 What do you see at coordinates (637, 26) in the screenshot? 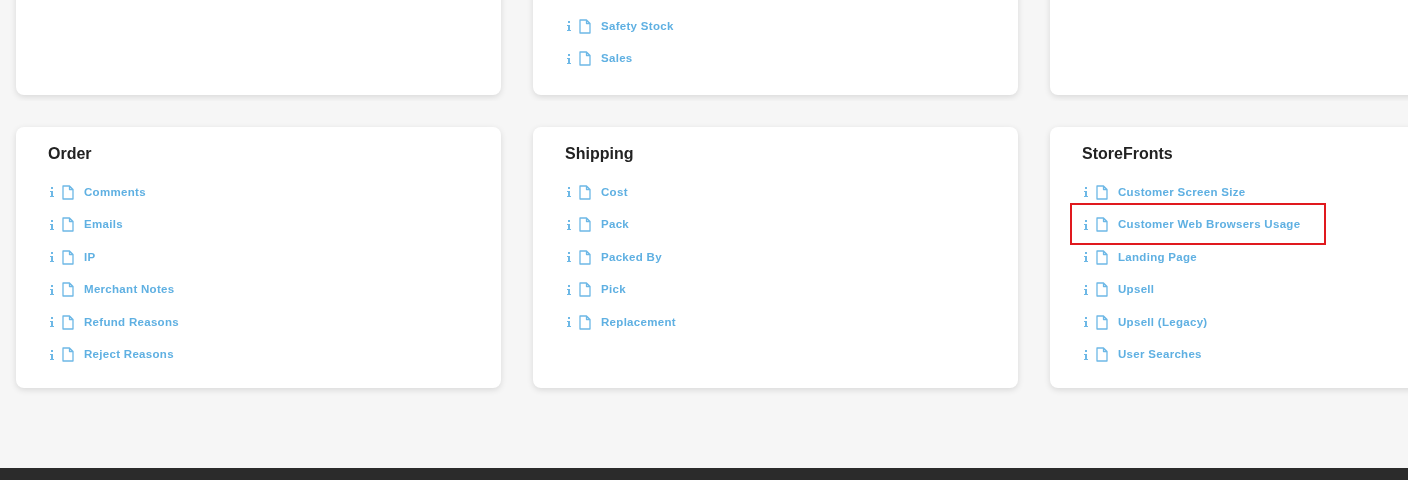
I see `report-link: Safety Stock` at bounding box center [637, 26].